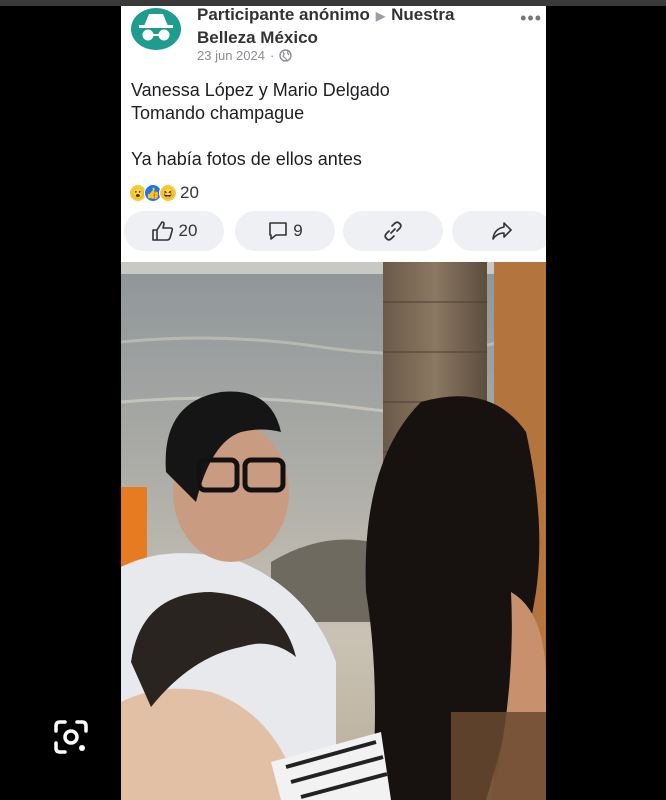 The height and width of the screenshot is (800, 666). I want to click on arrow-right-icon: ▶, so click(380, 16).